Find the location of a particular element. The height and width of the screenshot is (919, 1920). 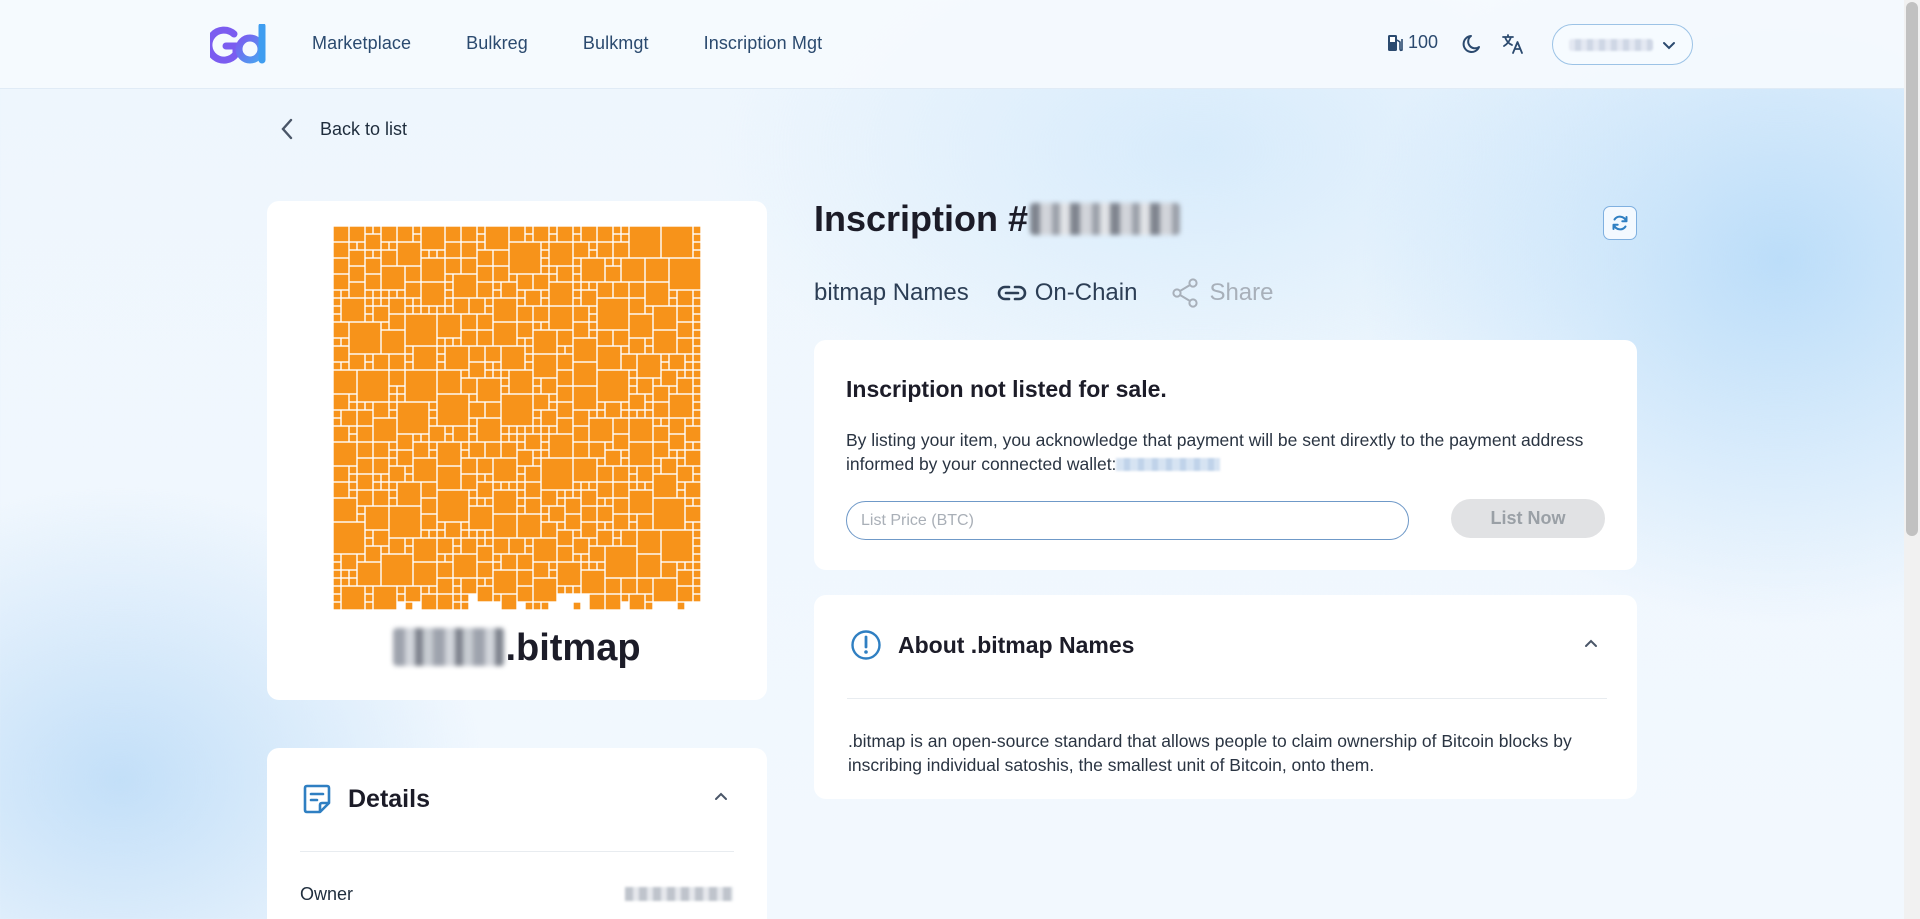

refresh-button is located at coordinates (1620, 223).